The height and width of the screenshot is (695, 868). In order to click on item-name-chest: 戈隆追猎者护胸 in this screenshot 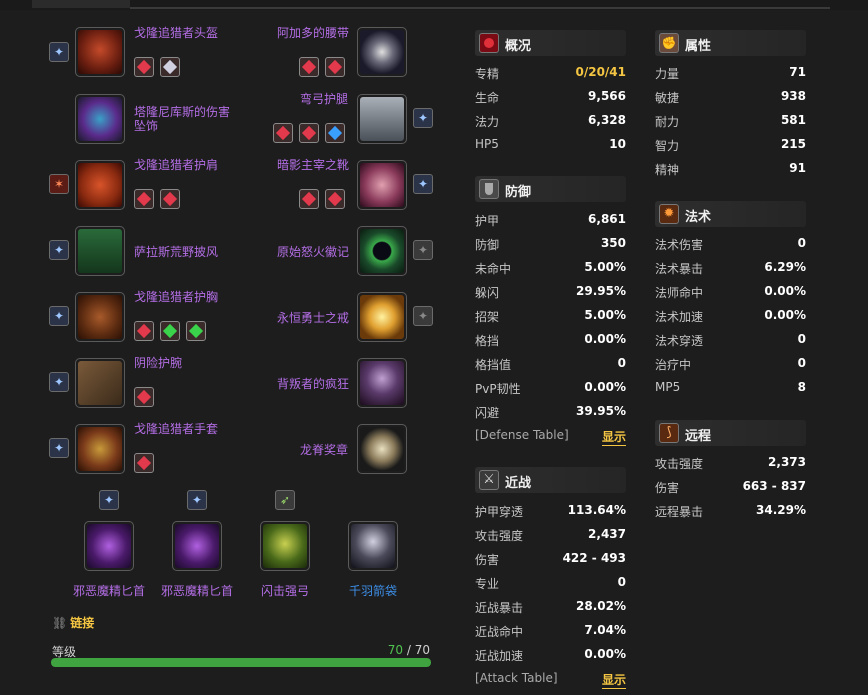, I will do `click(176, 297)`.